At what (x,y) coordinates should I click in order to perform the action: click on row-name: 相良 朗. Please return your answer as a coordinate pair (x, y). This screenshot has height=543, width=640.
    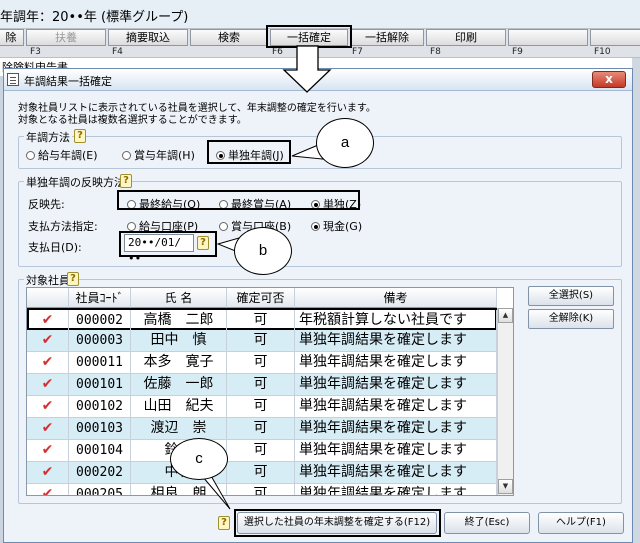
    Looking at the image, I should click on (179, 489).